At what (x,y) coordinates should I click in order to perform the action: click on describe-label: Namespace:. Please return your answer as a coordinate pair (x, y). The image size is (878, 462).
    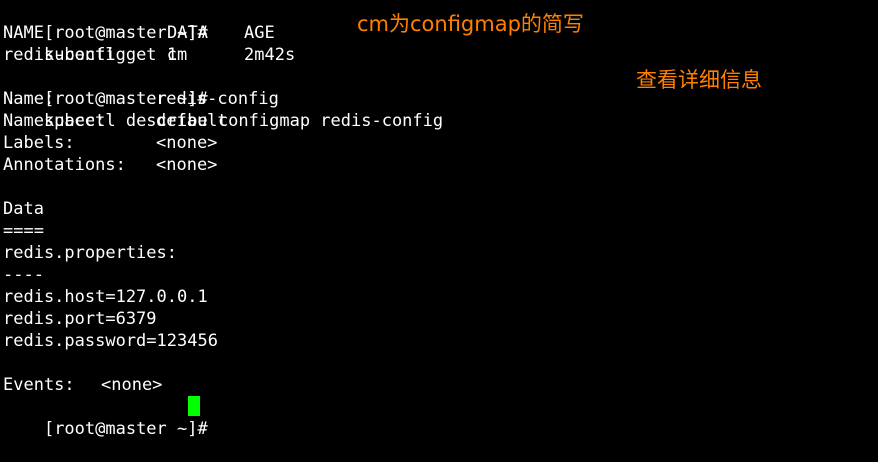
    Looking at the image, I should click on (54, 121).